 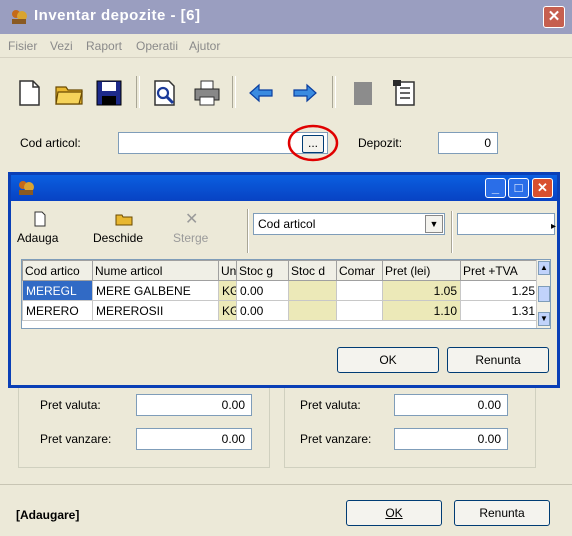 I want to click on col-header: Stoc d, so click(x=312, y=270).